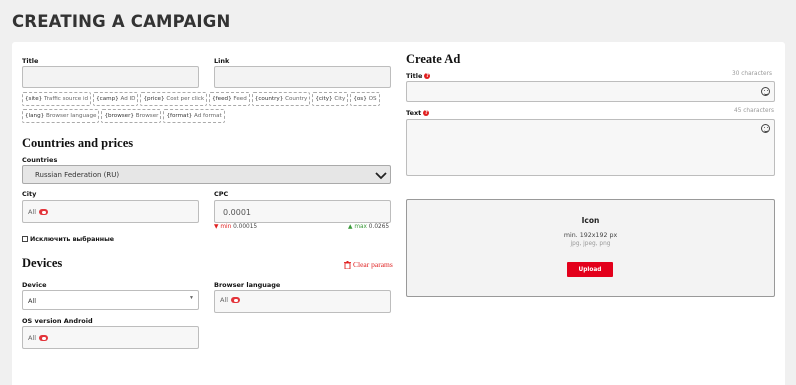 Image resolution: width=796 pixels, height=385 pixels. Describe the element at coordinates (42, 263) in the screenshot. I see `devices-section-heading: Devices` at that location.